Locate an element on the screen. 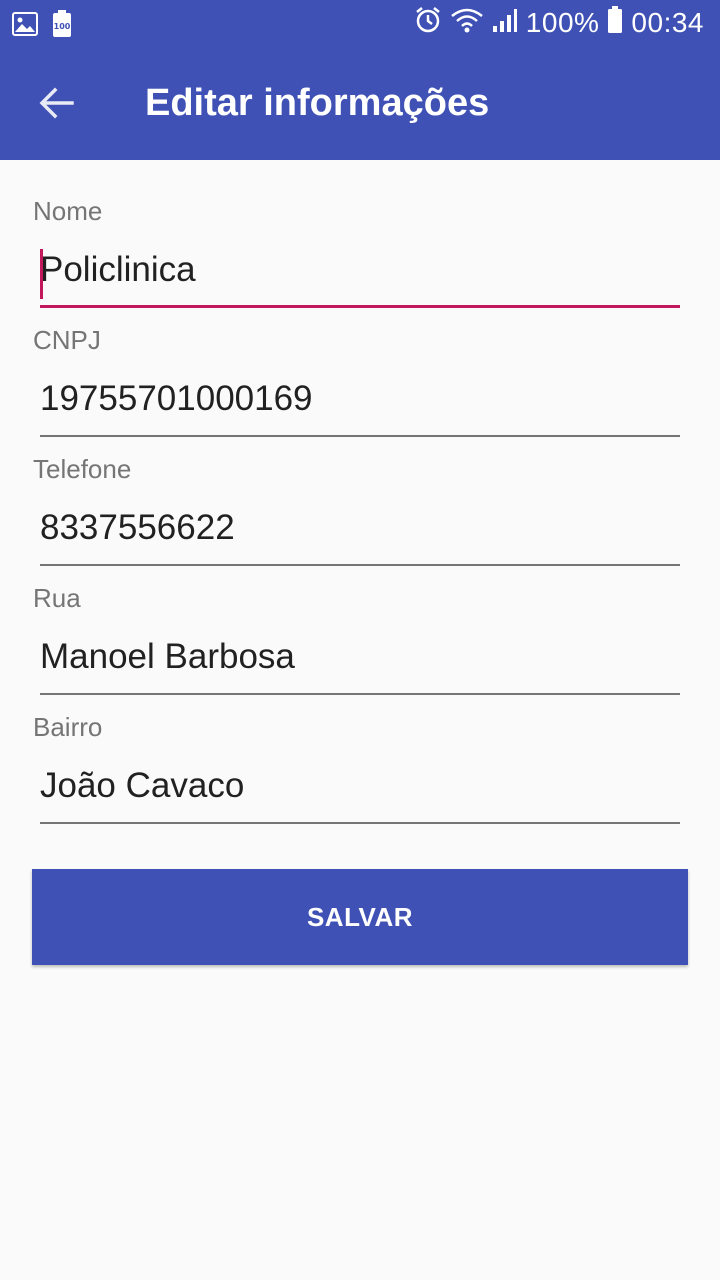  back-button is located at coordinates (56, 105).